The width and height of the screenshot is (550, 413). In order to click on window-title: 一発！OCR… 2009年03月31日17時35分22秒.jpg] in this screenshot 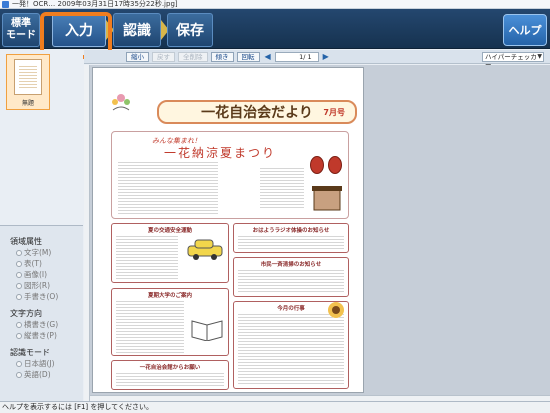, I will do `click(95, 4)`.